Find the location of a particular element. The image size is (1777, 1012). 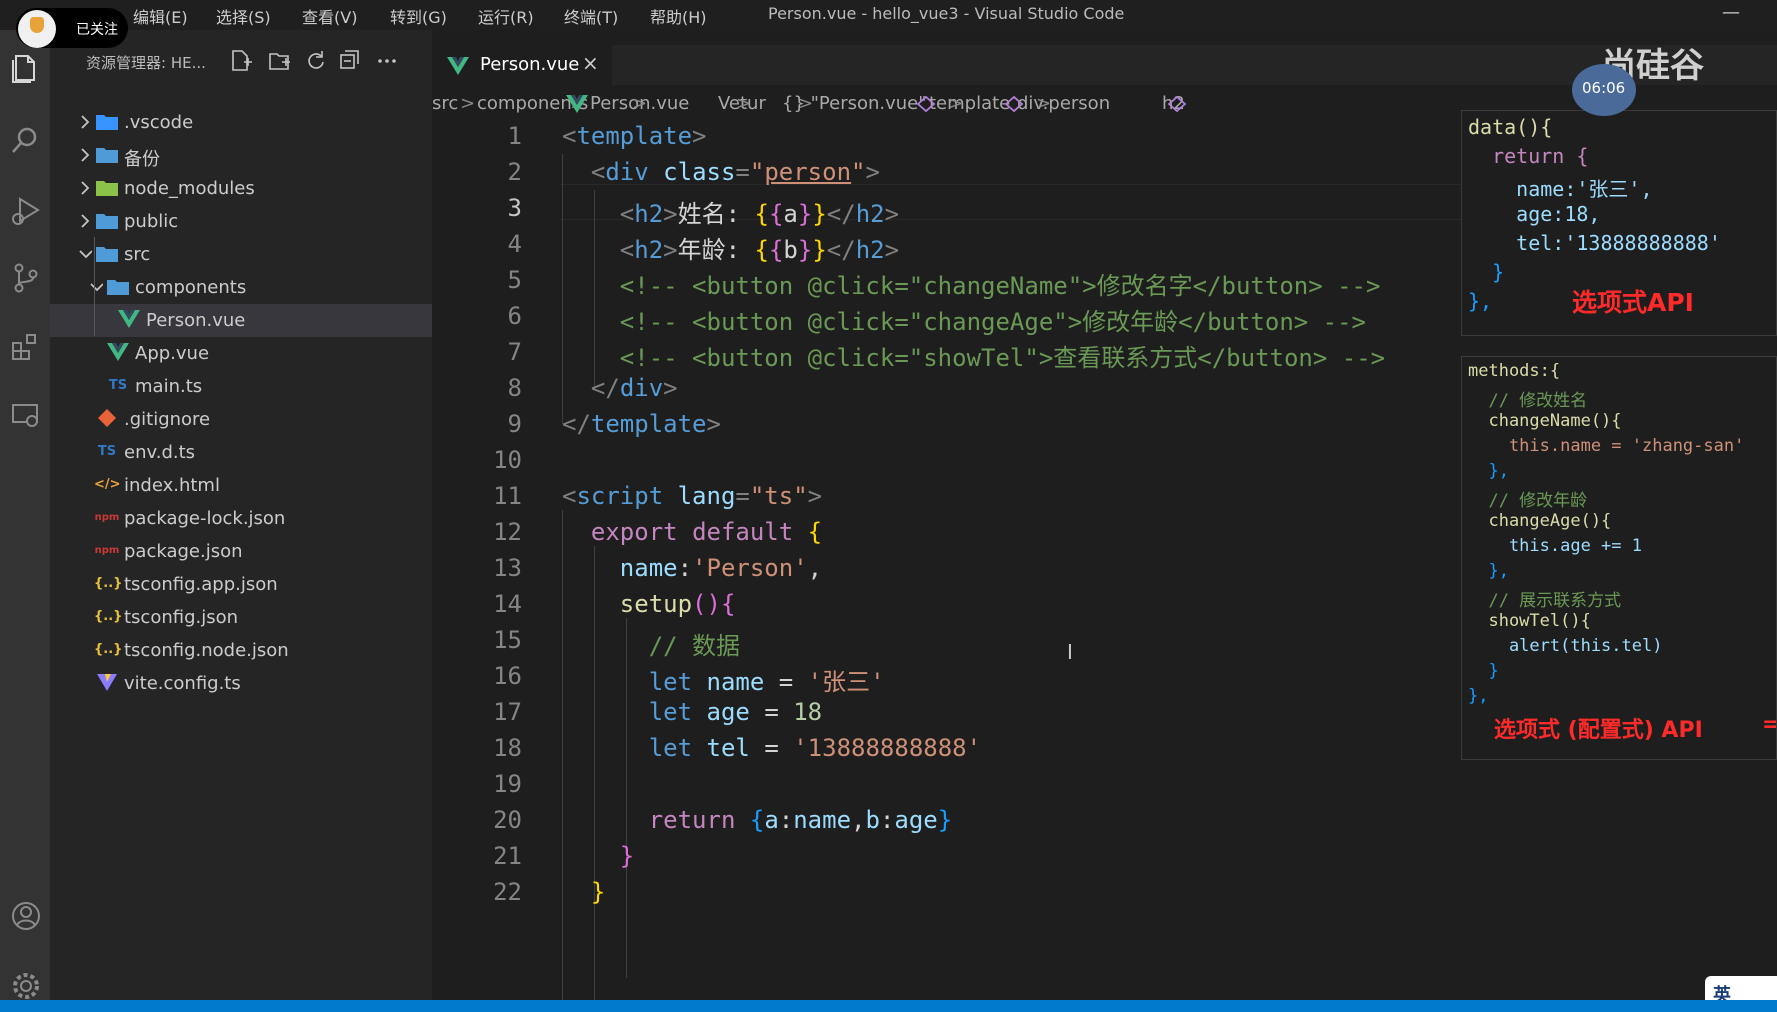

menu-item: 转到(G) is located at coordinates (418, 16).